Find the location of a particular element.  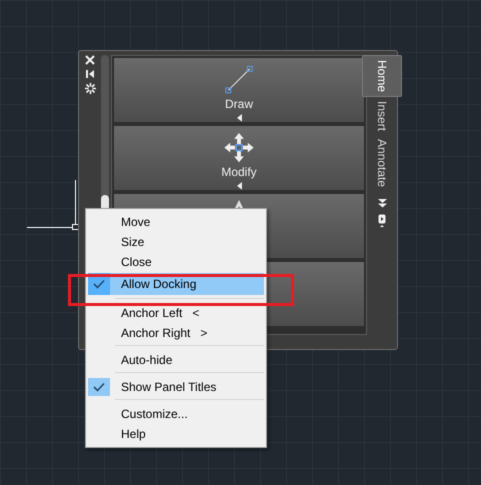

menu-item-label: Auto-hide is located at coordinates (146, 360).